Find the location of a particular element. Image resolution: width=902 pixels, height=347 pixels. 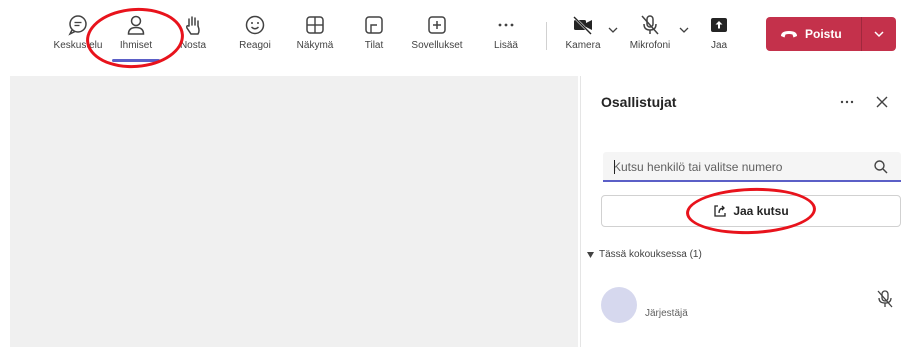

mic-off-icon is located at coordinates (650, 25).